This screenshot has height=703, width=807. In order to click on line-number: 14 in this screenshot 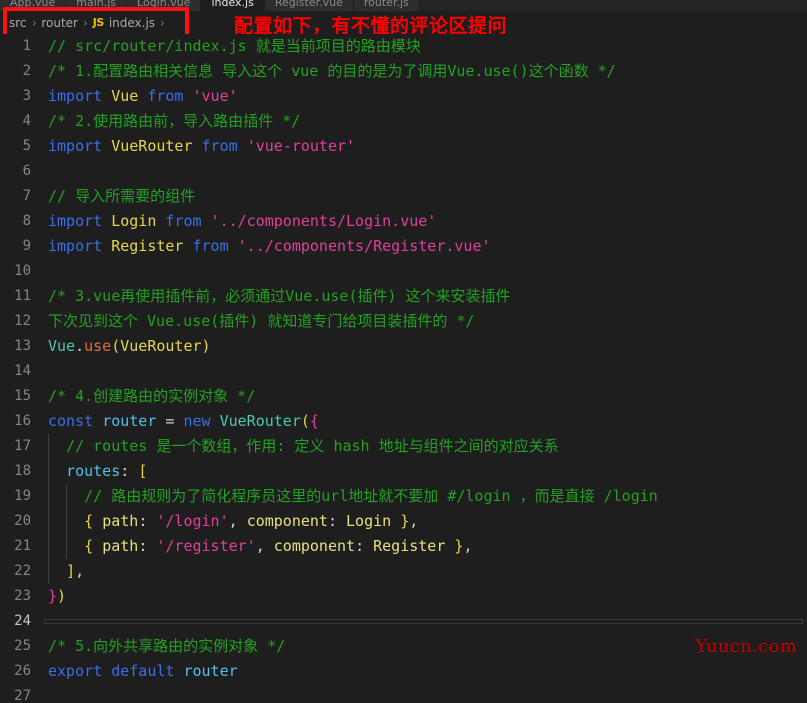, I will do `click(22, 371)`.